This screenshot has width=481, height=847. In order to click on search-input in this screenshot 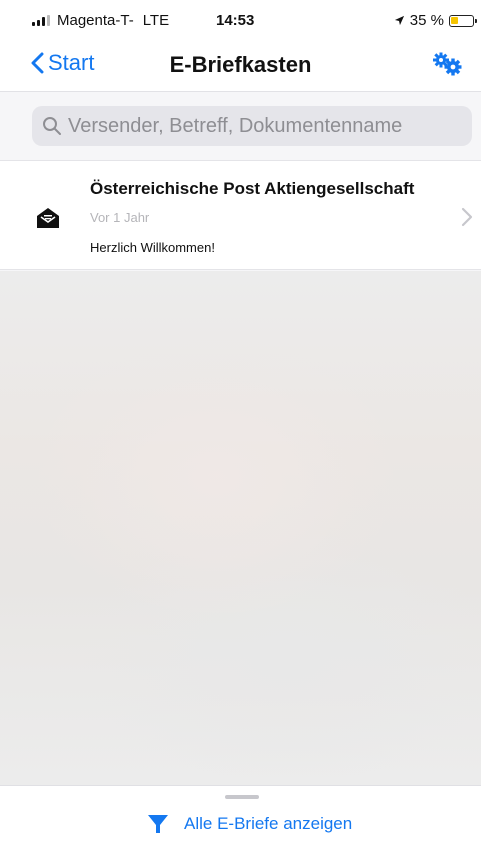, I will do `click(268, 126)`.